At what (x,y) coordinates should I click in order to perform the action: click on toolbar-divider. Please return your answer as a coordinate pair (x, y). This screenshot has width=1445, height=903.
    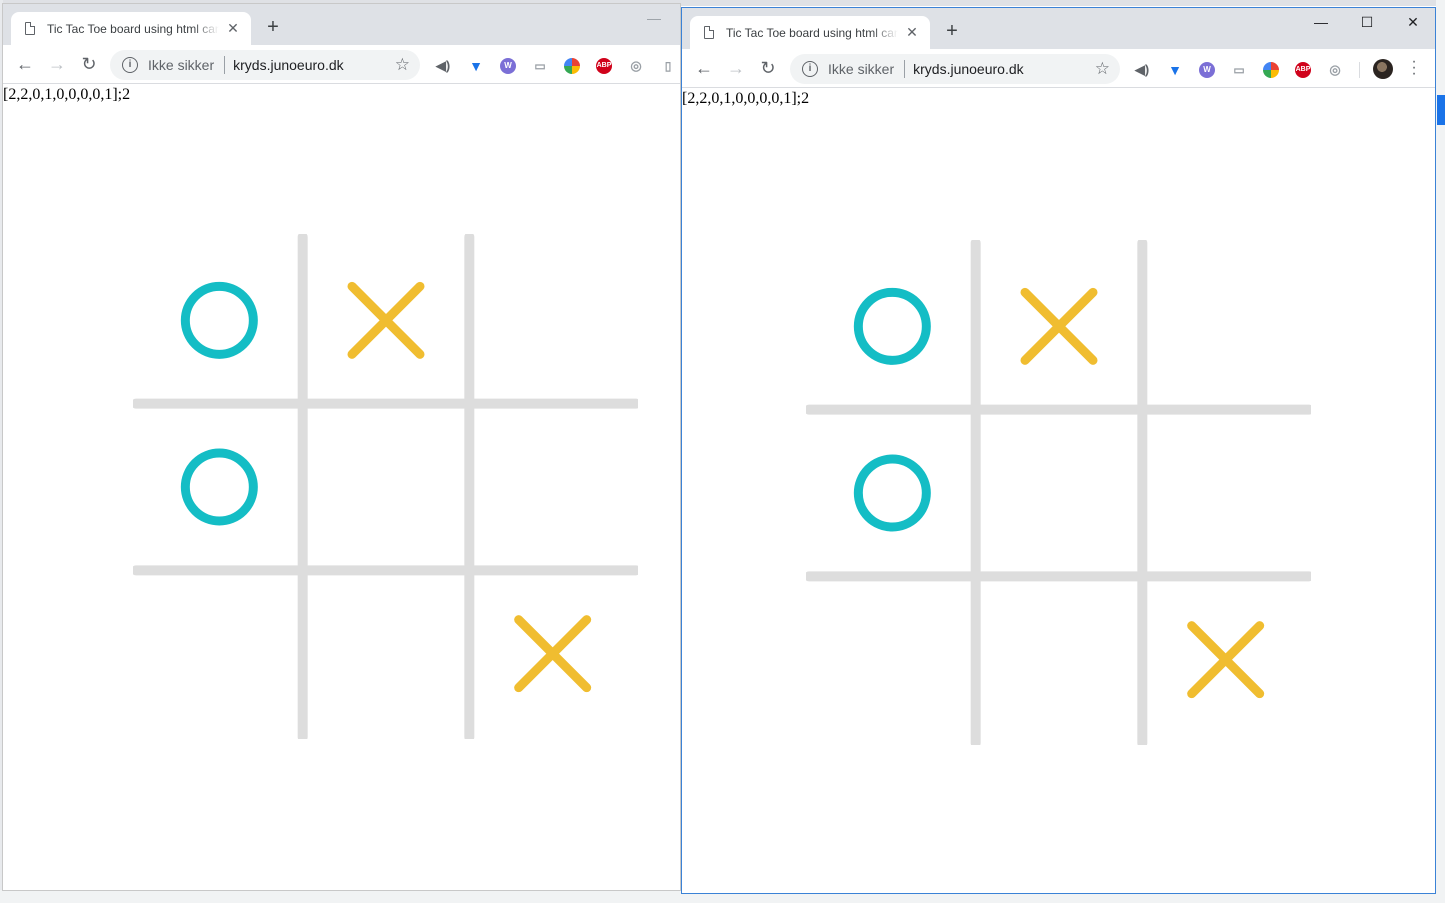
    Looking at the image, I should click on (1359, 70).